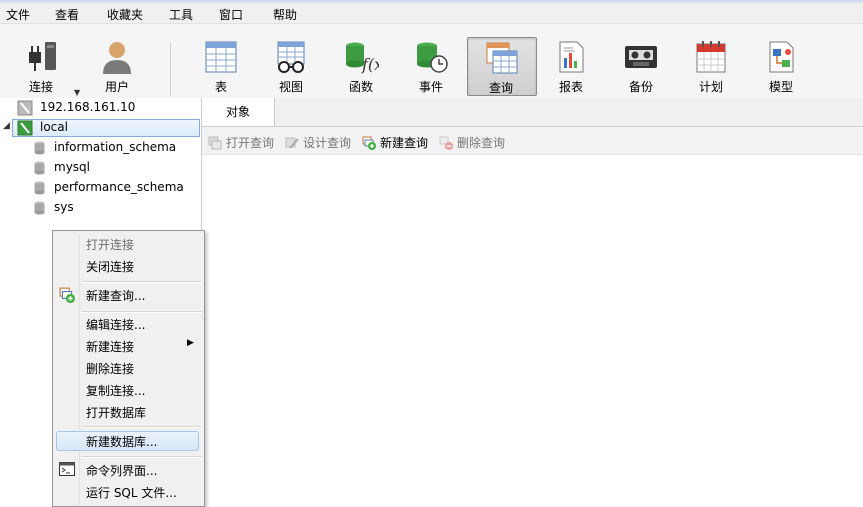  Describe the element at coordinates (67, 14) in the screenshot. I see `menu-view: 查看` at that location.